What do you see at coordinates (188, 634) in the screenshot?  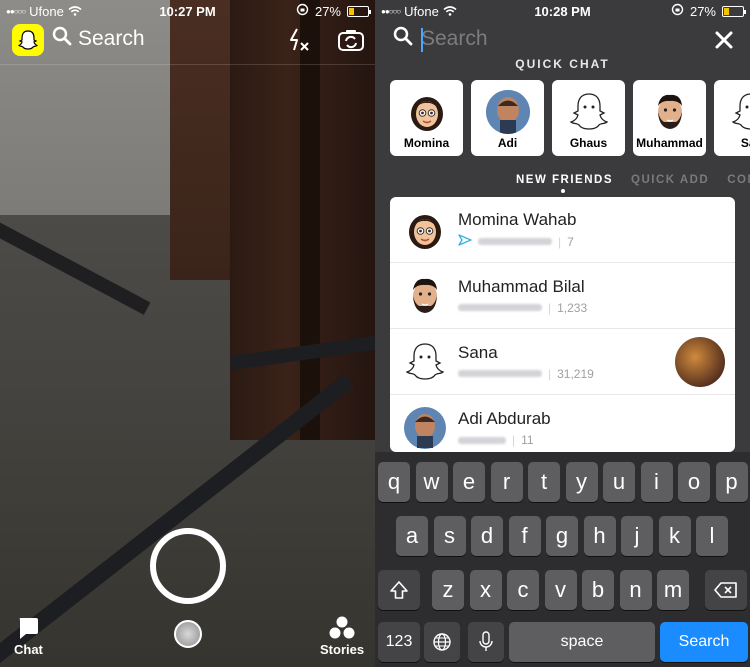 I see `memories-button` at bounding box center [188, 634].